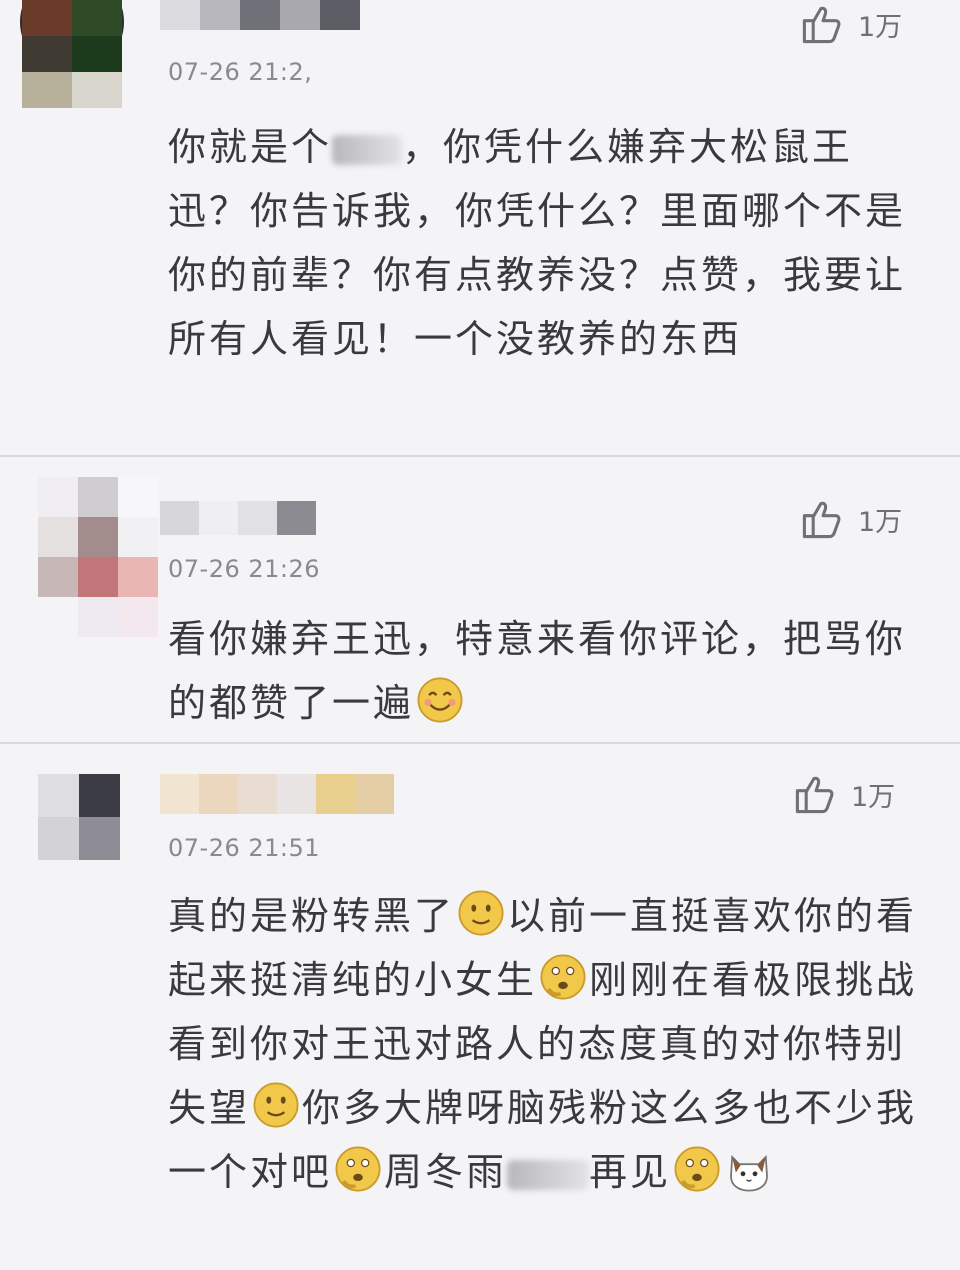 This screenshot has height=1270, width=960. Describe the element at coordinates (240, 72) in the screenshot. I see `timestamp-1: 07-26 21:2,` at that location.